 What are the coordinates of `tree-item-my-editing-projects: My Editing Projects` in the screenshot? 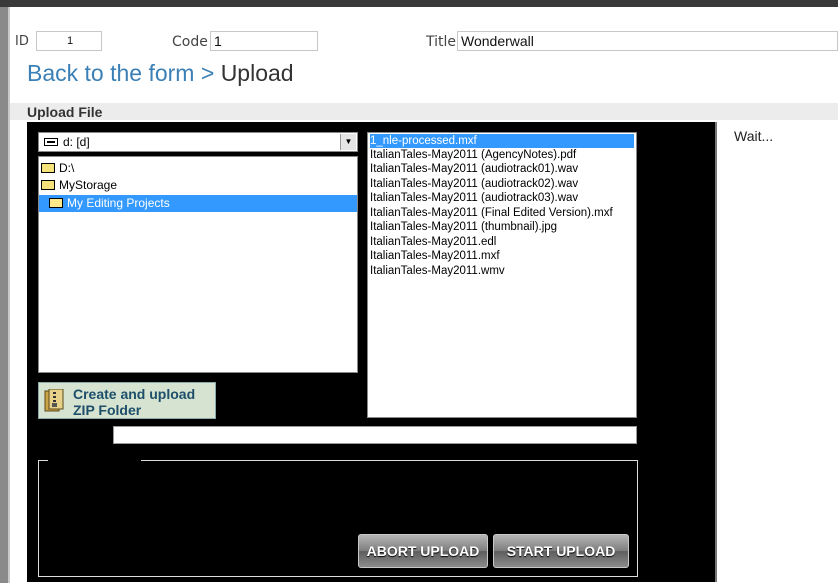 It's located at (198, 203).